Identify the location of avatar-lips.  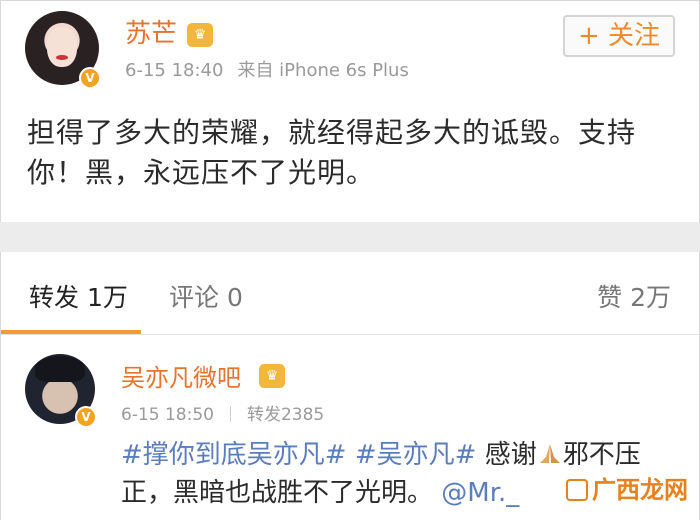
(62, 57).